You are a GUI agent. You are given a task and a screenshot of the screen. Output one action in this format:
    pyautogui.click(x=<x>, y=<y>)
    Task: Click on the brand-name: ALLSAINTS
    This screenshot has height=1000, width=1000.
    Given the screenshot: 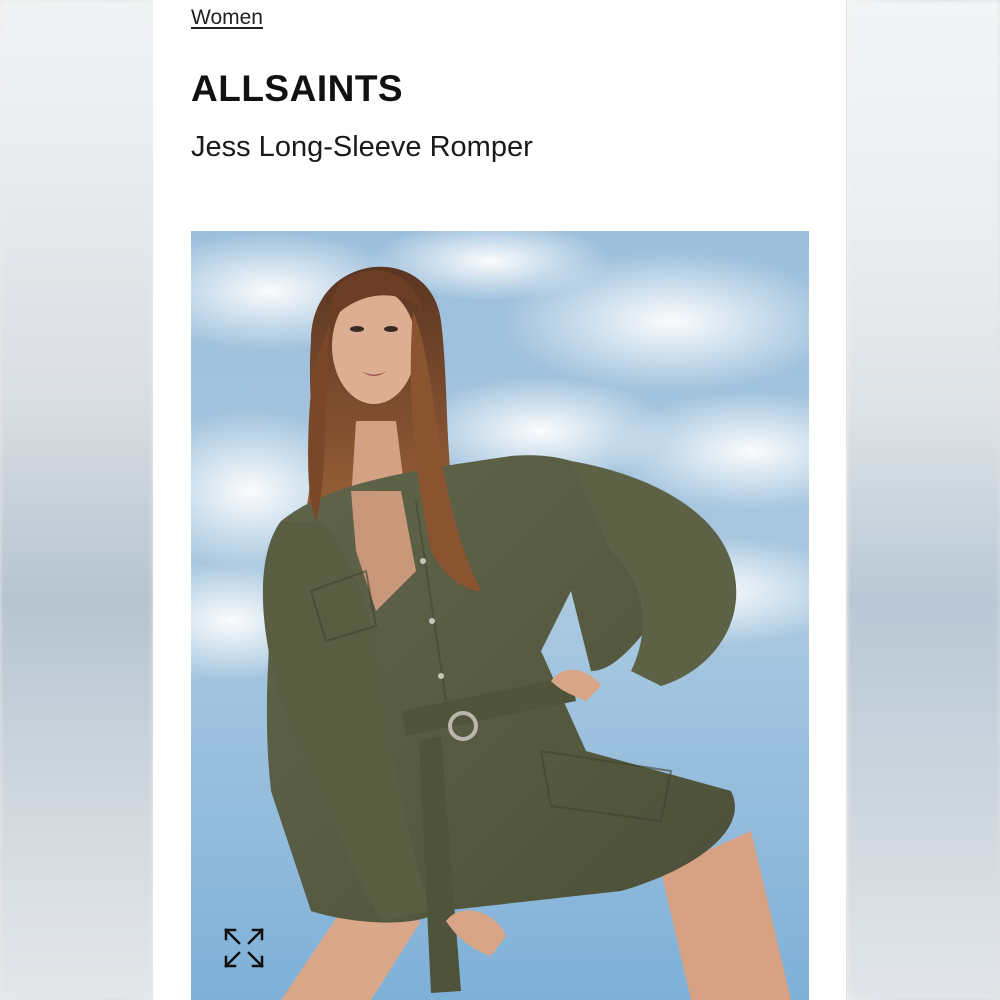 What is the action you would take?
    pyautogui.click(x=297, y=88)
    